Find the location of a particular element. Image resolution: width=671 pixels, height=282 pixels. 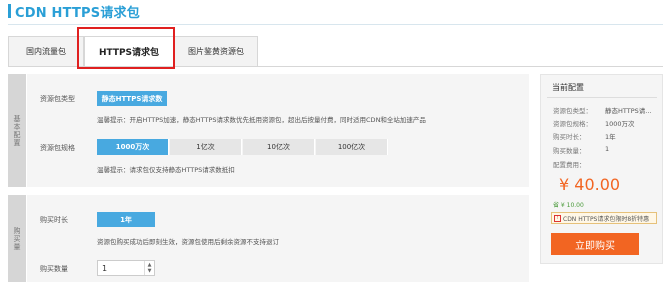

type-option-static-https: 静态HTTPS请求数 is located at coordinates (132, 98).